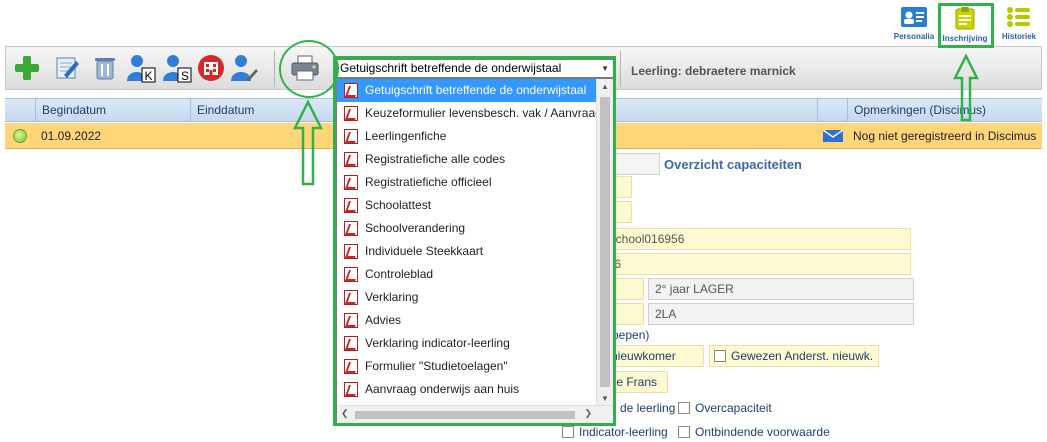 This screenshot has width=1047, height=442. I want to click on overcapaciteit-checkbox: Overcapaciteit, so click(725, 408).